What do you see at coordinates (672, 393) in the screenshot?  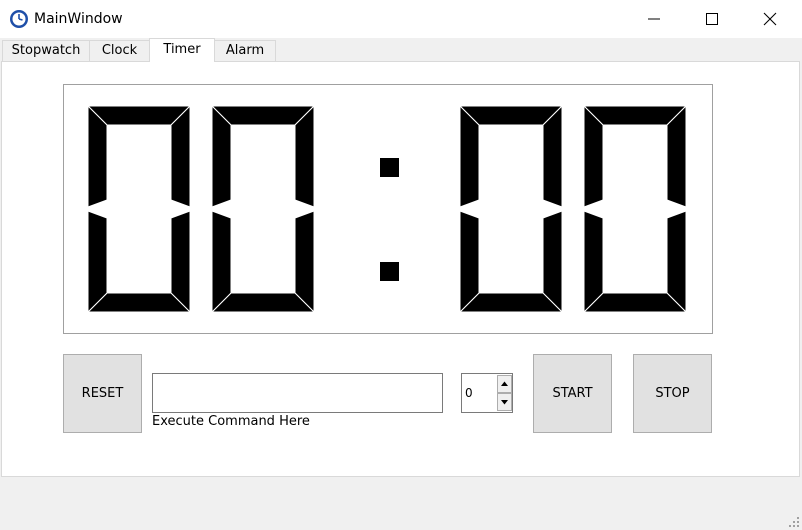 I see `stop-button: STOP` at bounding box center [672, 393].